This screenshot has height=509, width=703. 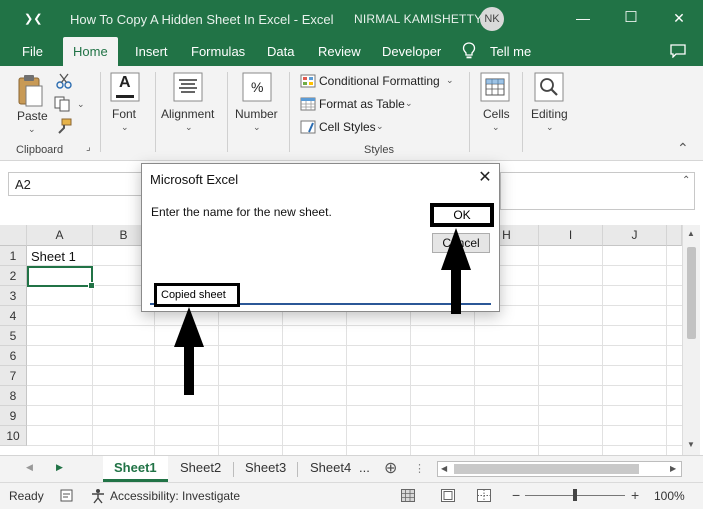 What do you see at coordinates (330, 467) in the screenshot?
I see `sheet-tab-sheet4: Sheet4` at bounding box center [330, 467].